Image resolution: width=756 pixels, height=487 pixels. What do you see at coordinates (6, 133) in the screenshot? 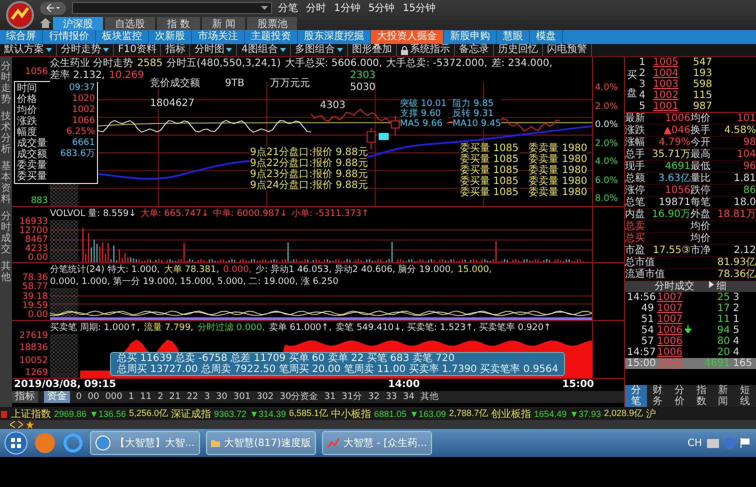
I see `side-tab: 技术分析` at bounding box center [6, 133].